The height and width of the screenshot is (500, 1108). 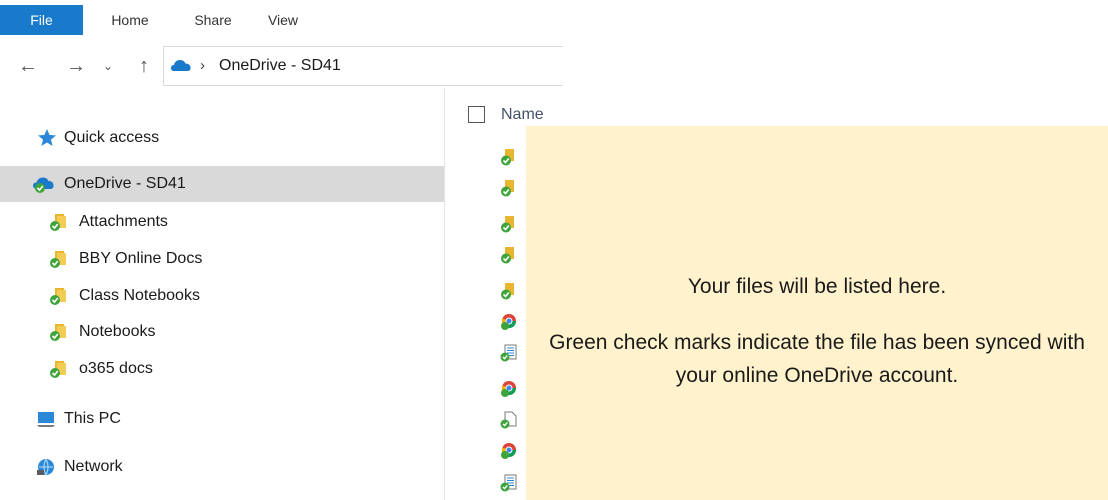 I want to click on nav-item-network: Network, so click(x=222, y=467).